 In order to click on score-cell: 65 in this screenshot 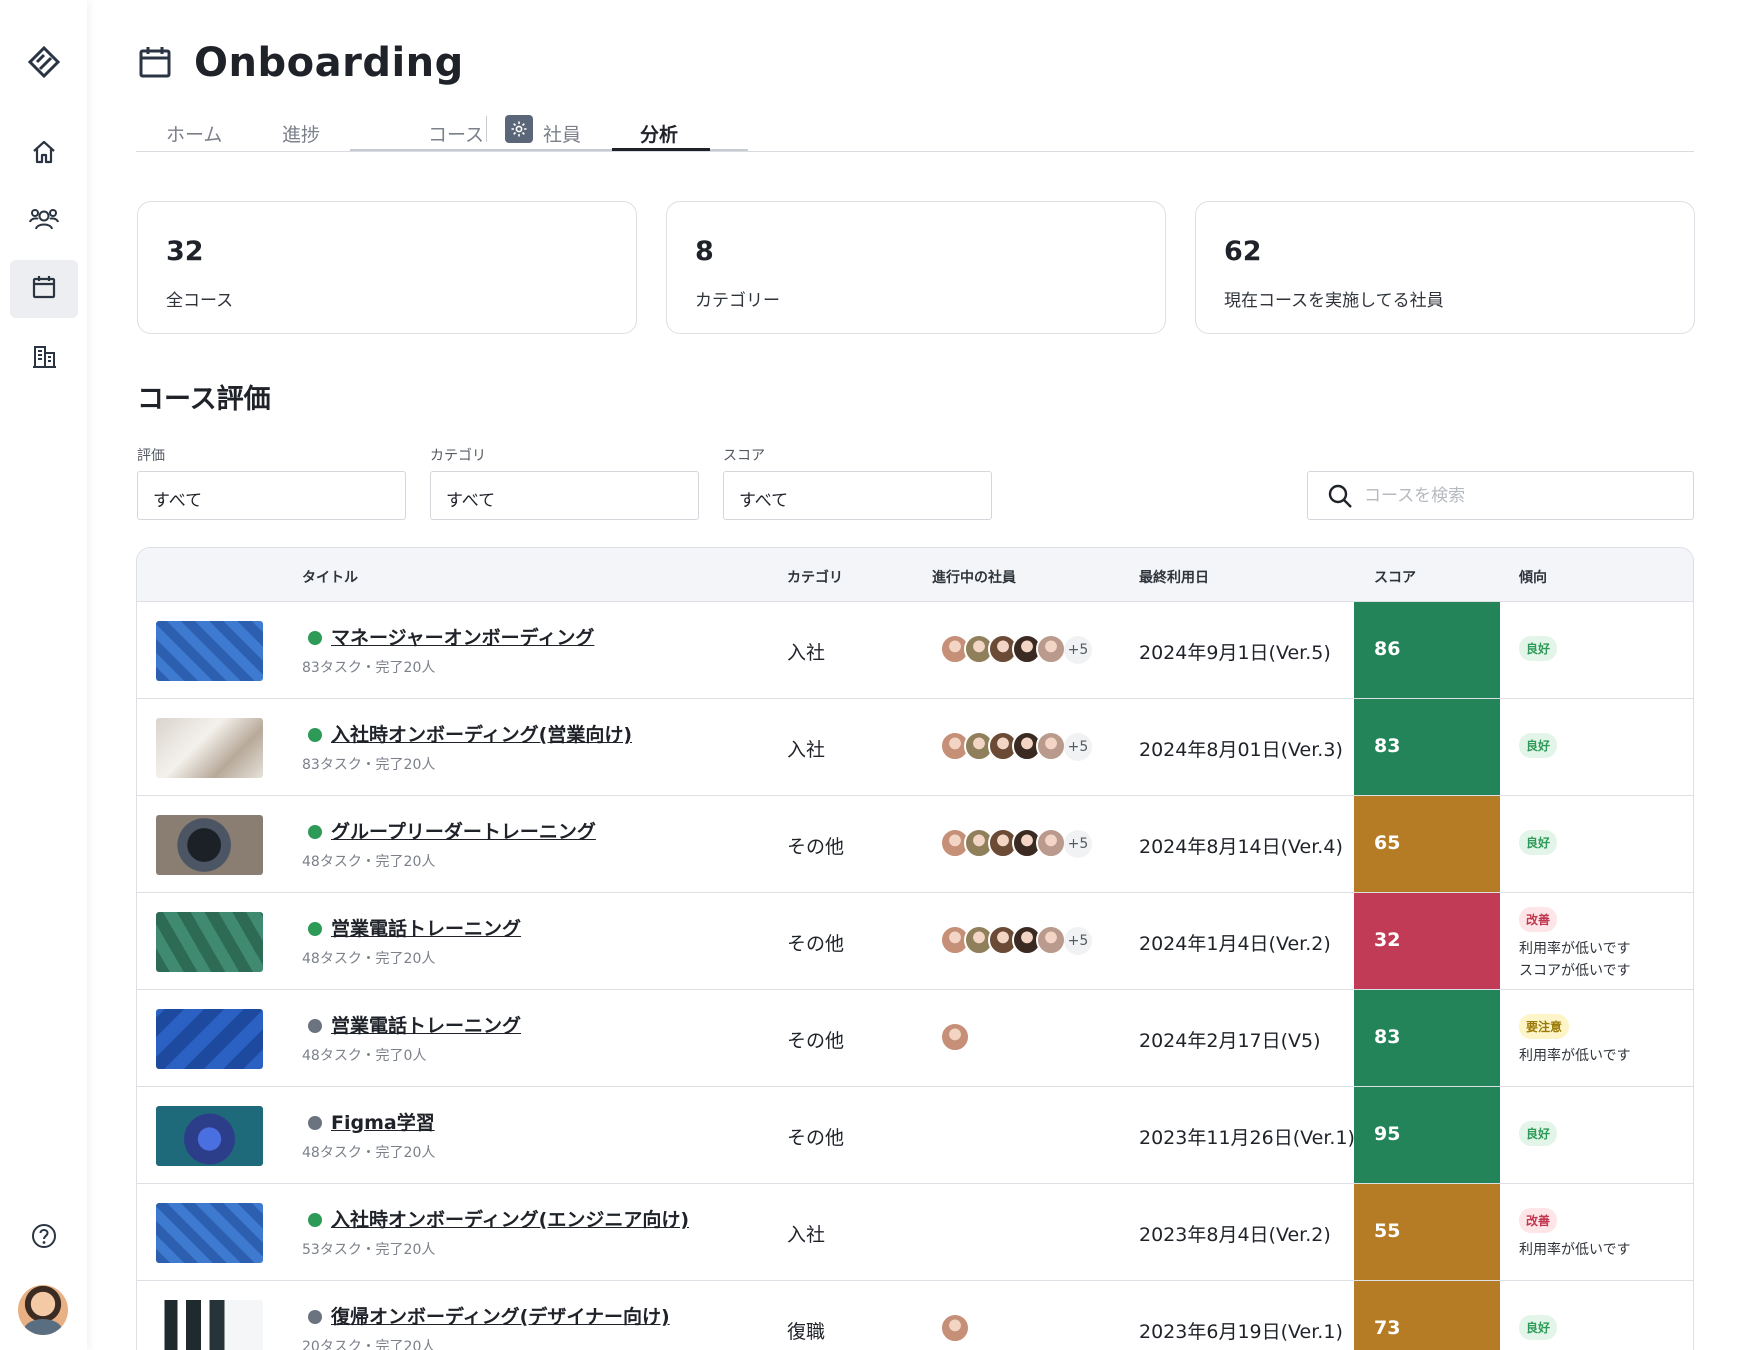, I will do `click(1427, 844)`.